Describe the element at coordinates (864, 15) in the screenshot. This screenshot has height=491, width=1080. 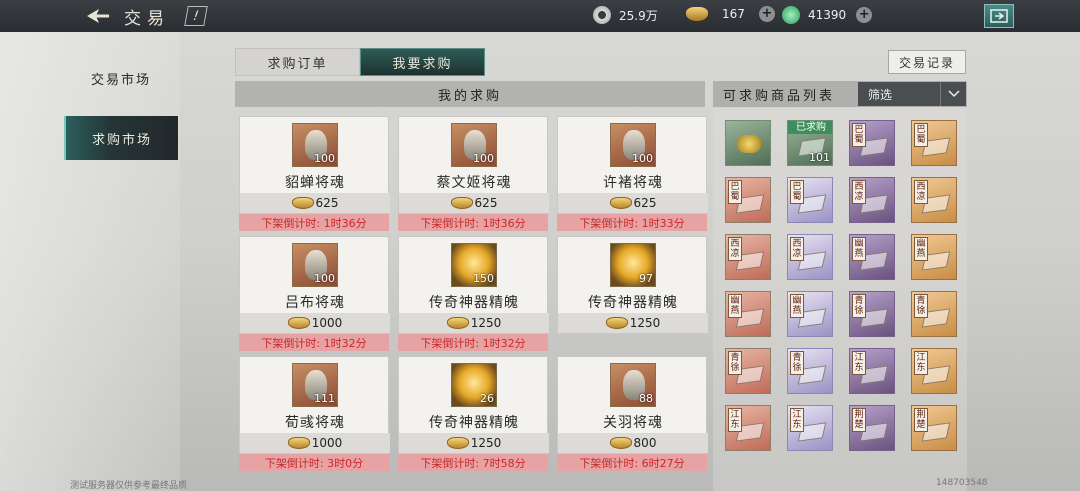
I see `add-jade-button: +` at that location.